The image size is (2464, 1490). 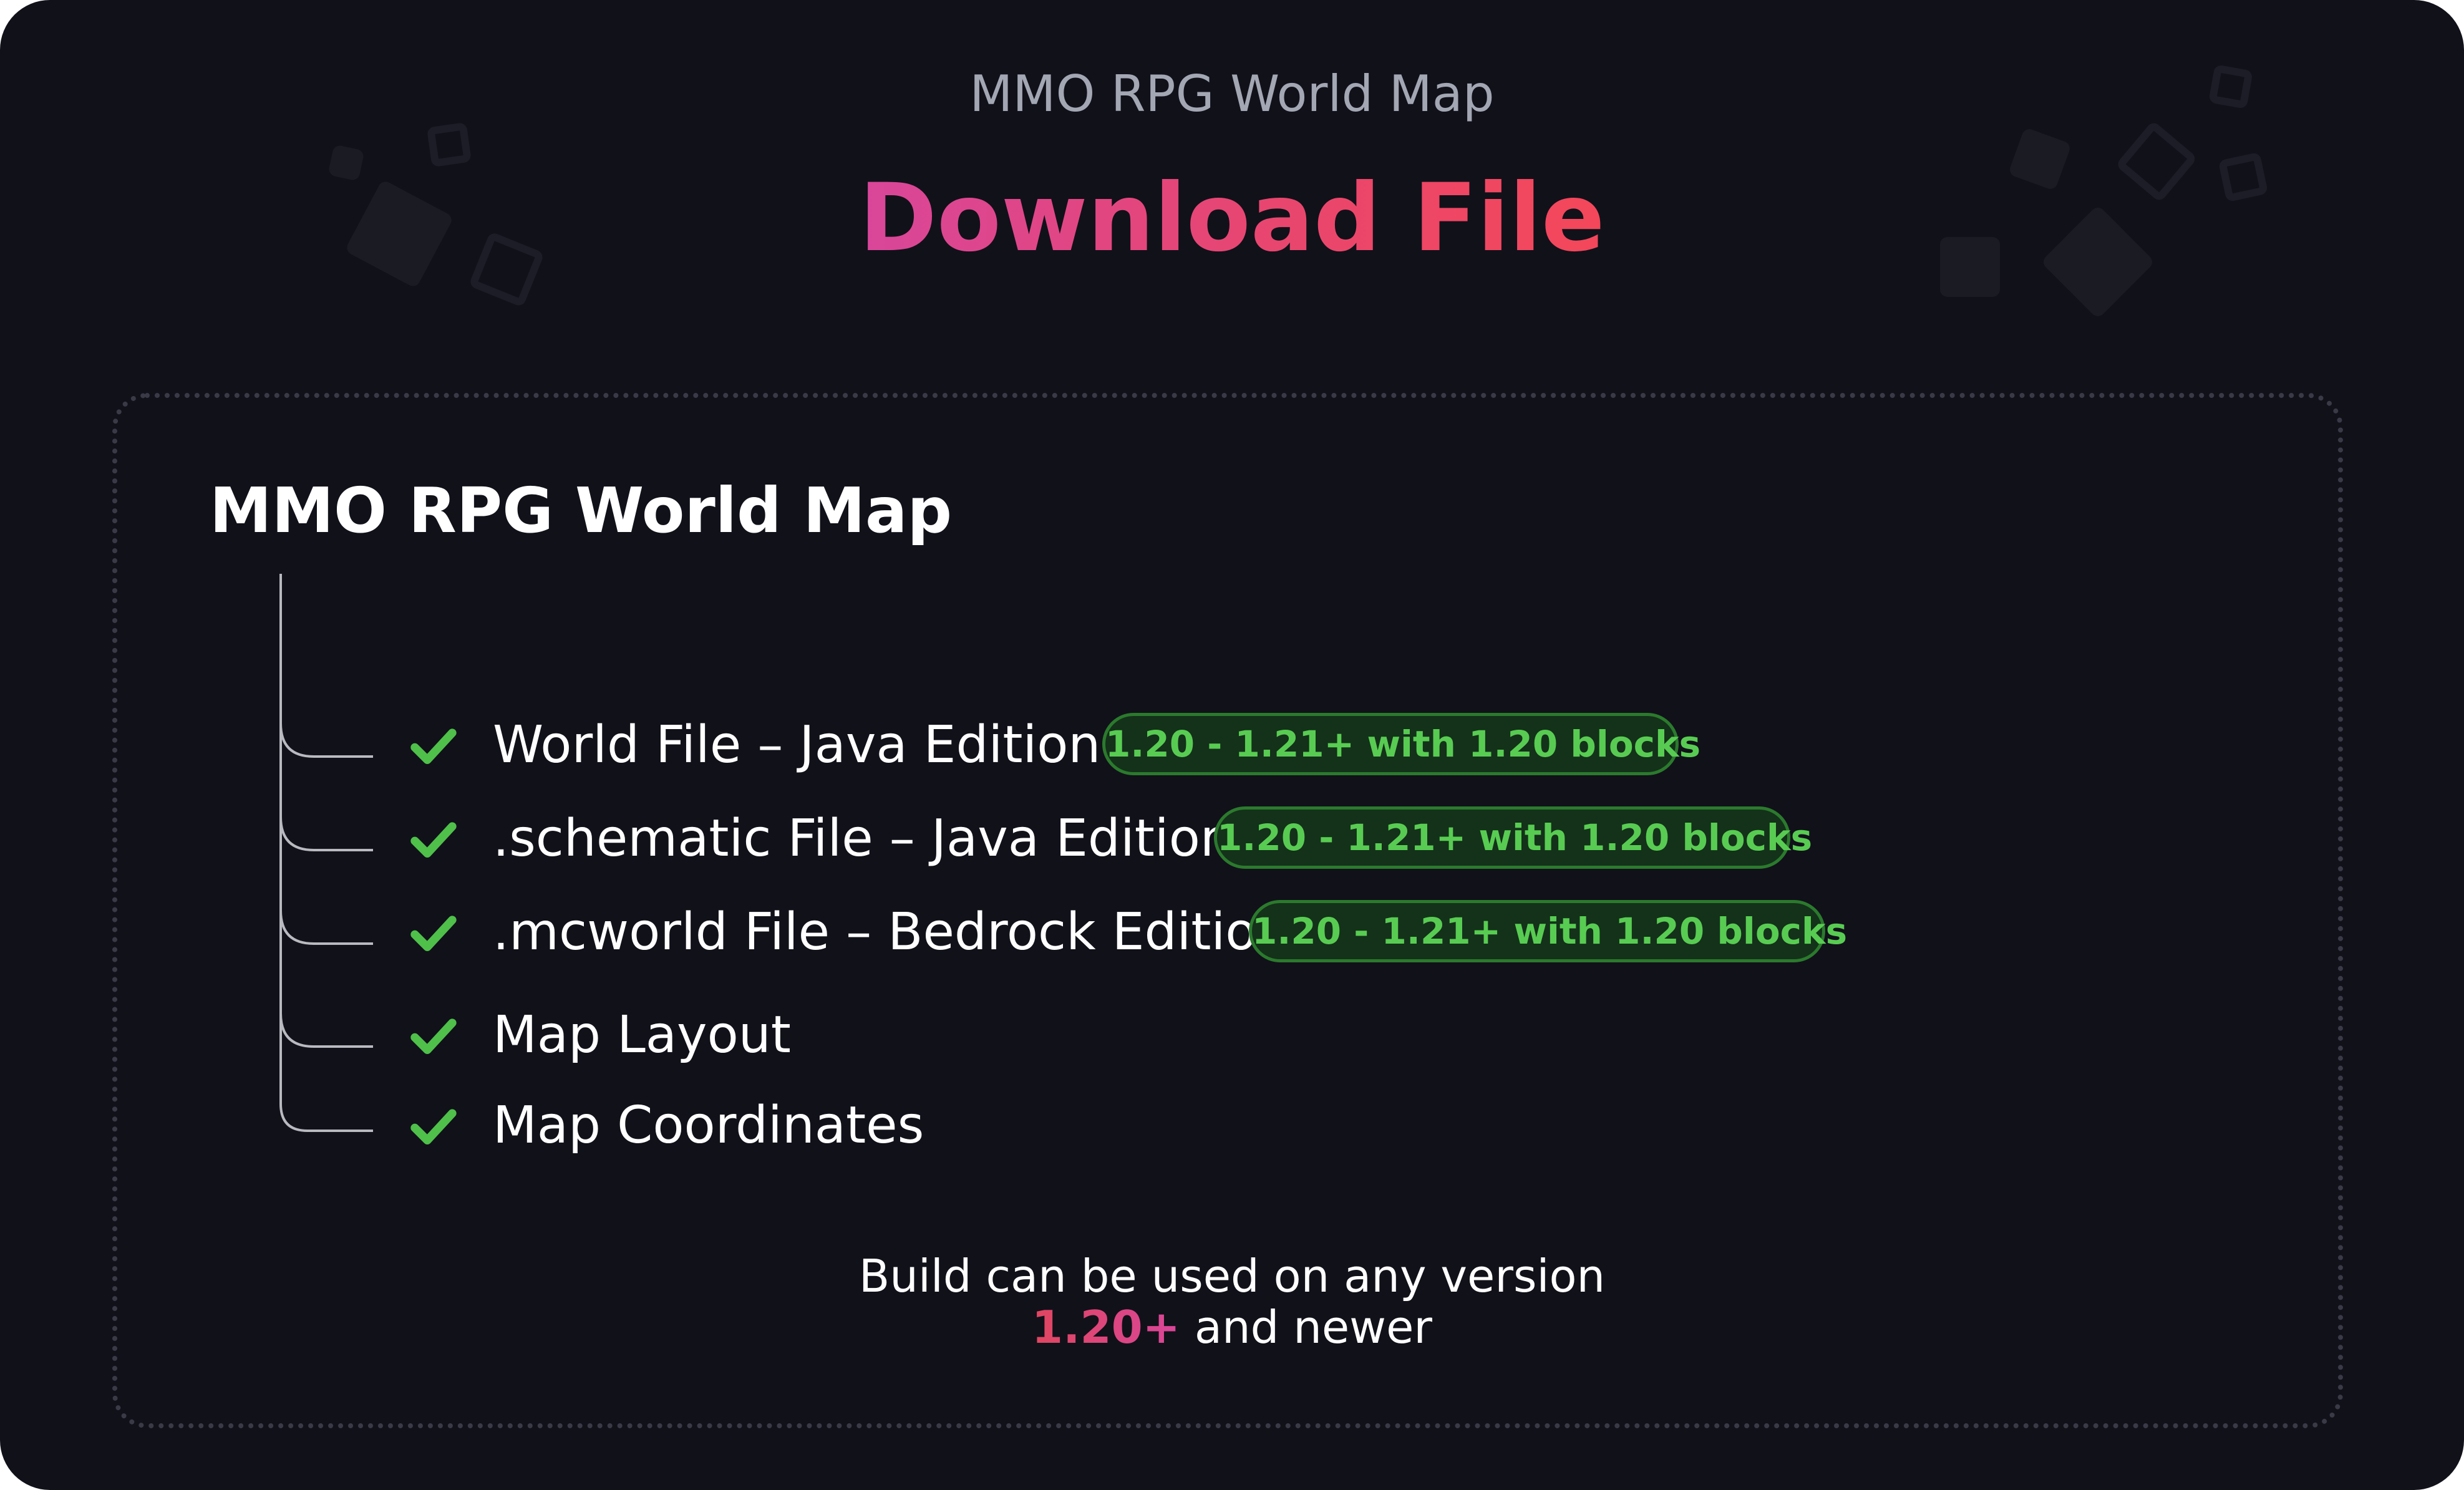 What do you see at coordinates (1232, 1125) in the screenshot?
I see `list-item: Map Coordinates` at bounding box center [1232, 1125].